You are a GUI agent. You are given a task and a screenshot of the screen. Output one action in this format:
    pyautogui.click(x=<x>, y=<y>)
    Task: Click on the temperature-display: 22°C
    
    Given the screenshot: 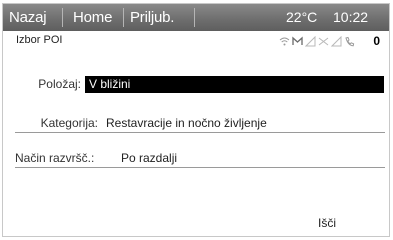 What is the action you would take?
    pyautogui.click(x=302, y=17)
    